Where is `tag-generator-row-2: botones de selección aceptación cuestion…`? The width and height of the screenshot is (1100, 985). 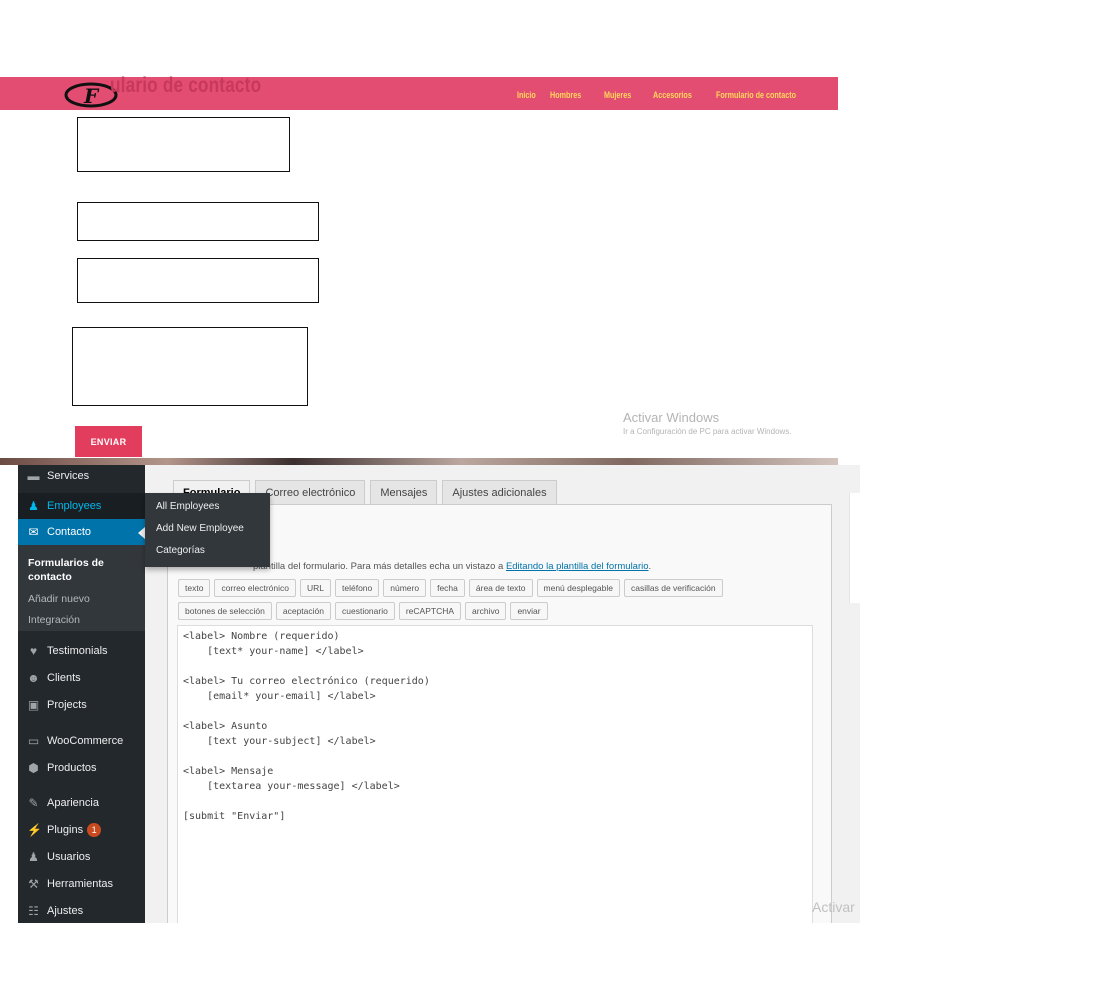 tag-generator-row-2: botones de selección aceptación cuestion… is located at coordinates (363, 611).